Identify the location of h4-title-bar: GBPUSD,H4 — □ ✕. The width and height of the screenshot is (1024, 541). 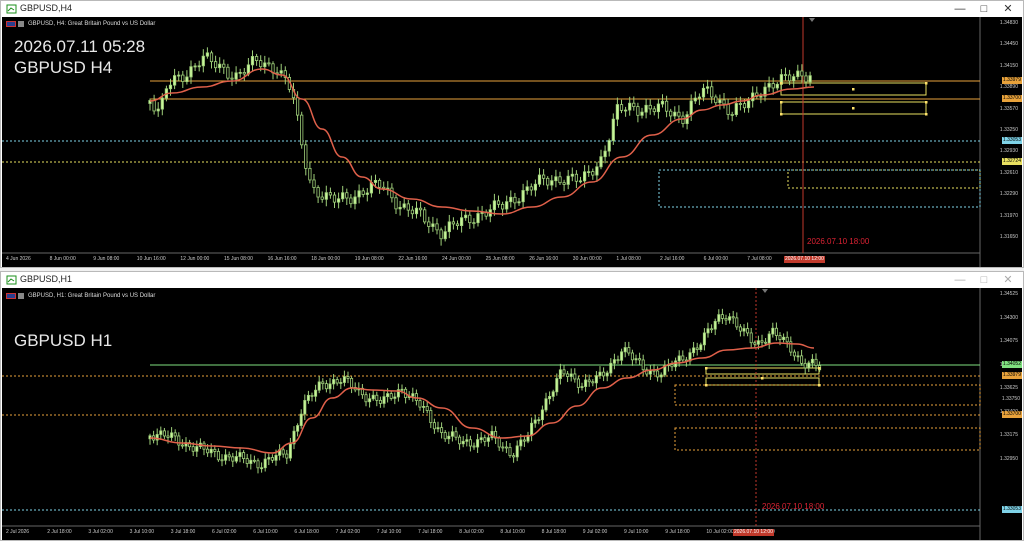
(512, 9).